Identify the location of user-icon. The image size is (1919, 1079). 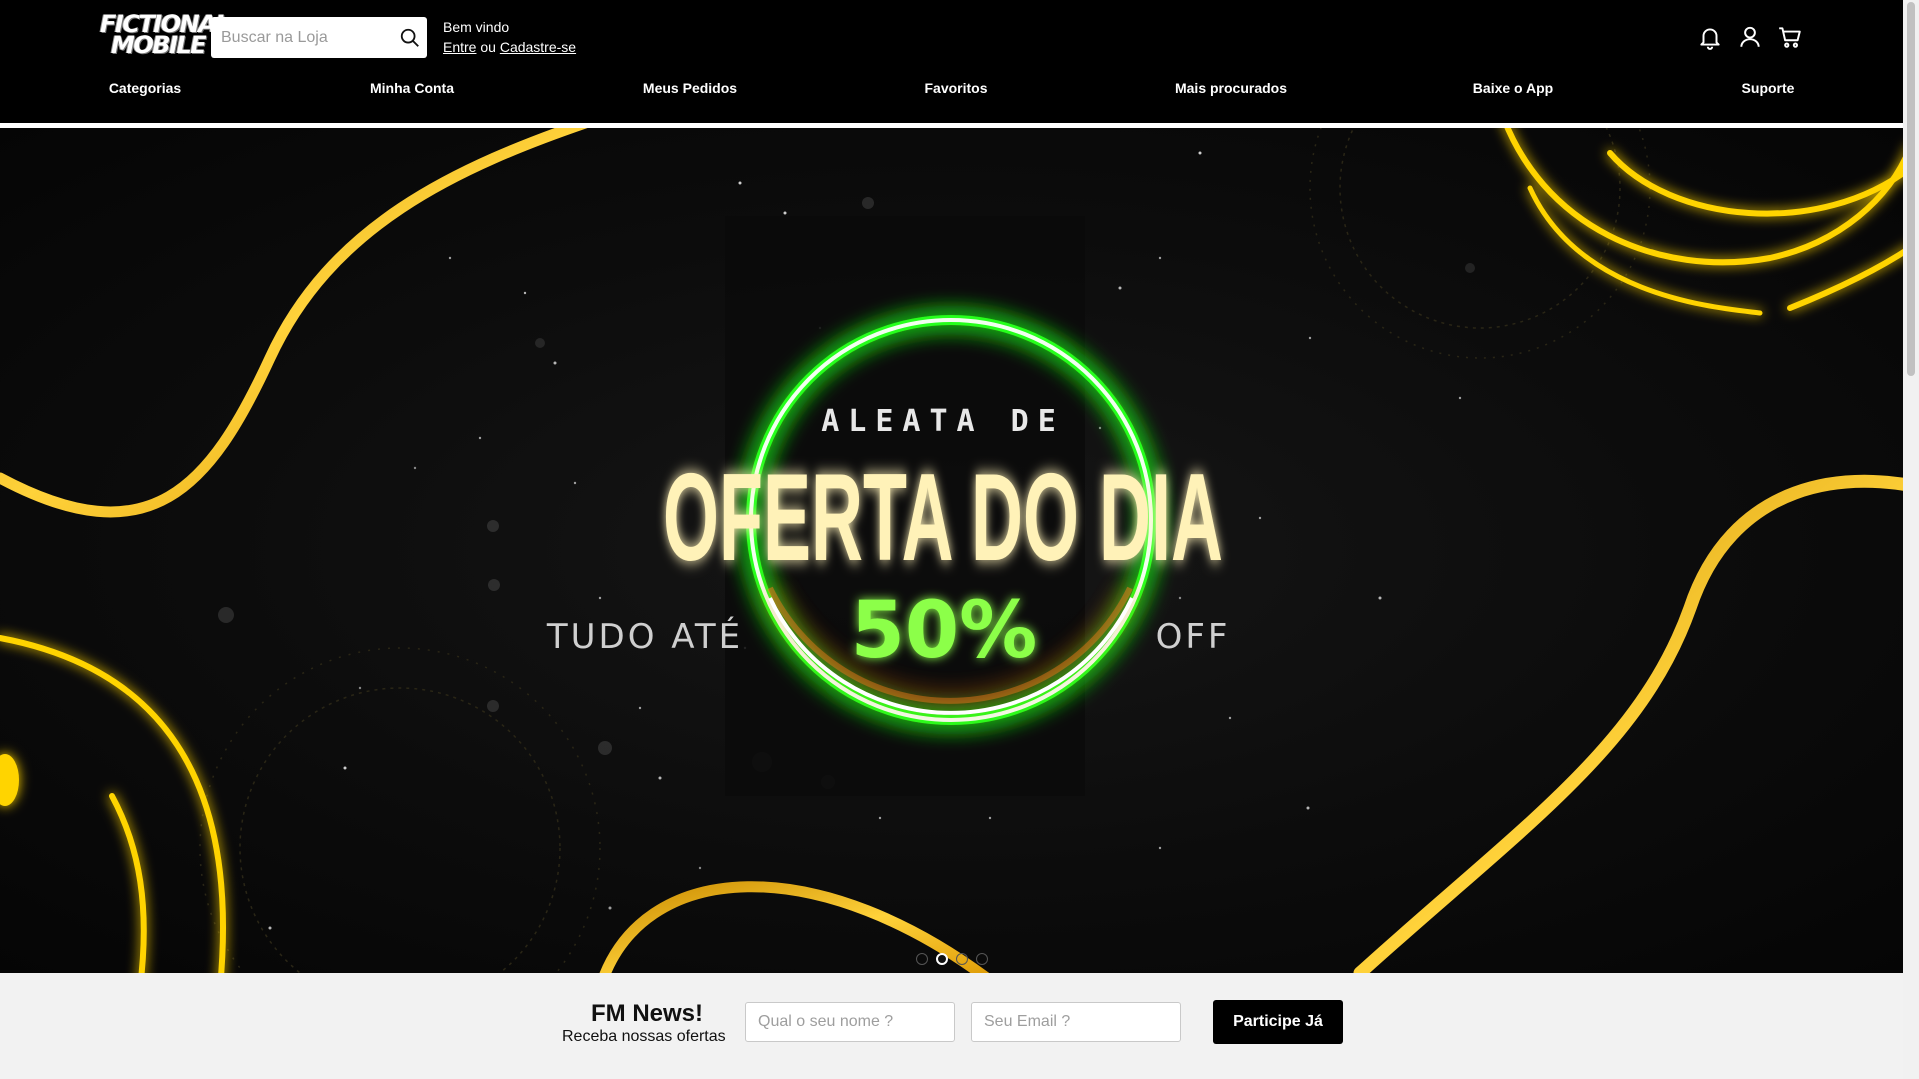
(1750, 37).